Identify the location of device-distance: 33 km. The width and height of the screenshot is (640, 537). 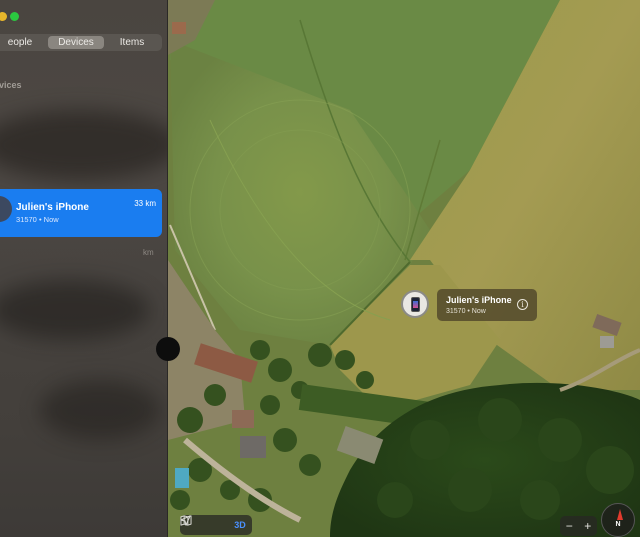
(145, 203).